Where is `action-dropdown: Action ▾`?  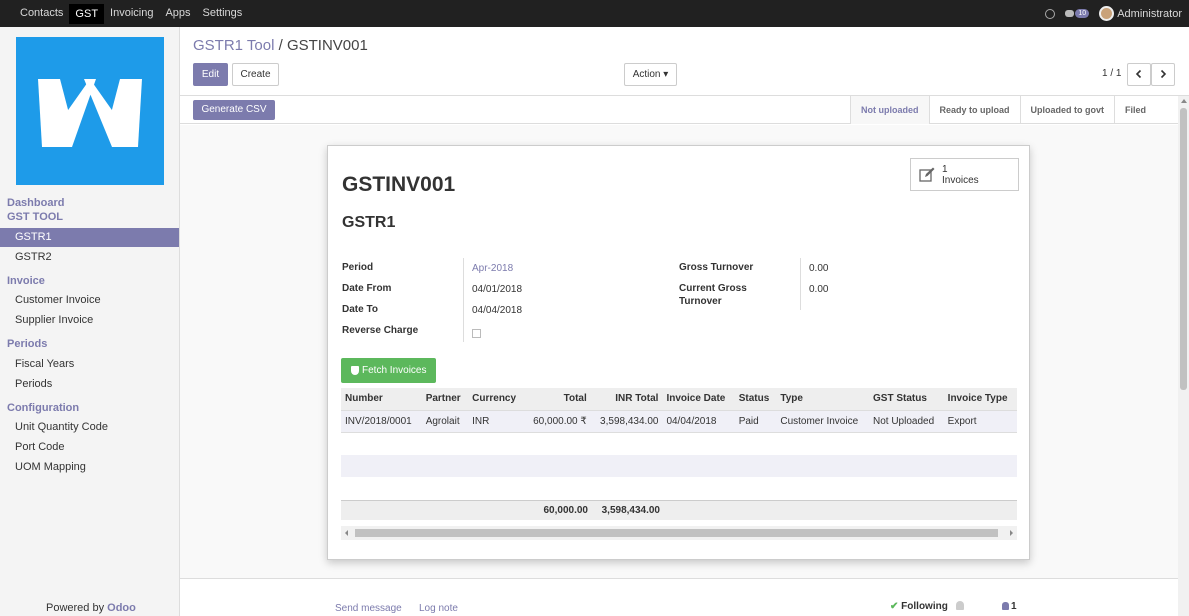
action-dropdown: Action ▾ is located at coordinates (650, 74).